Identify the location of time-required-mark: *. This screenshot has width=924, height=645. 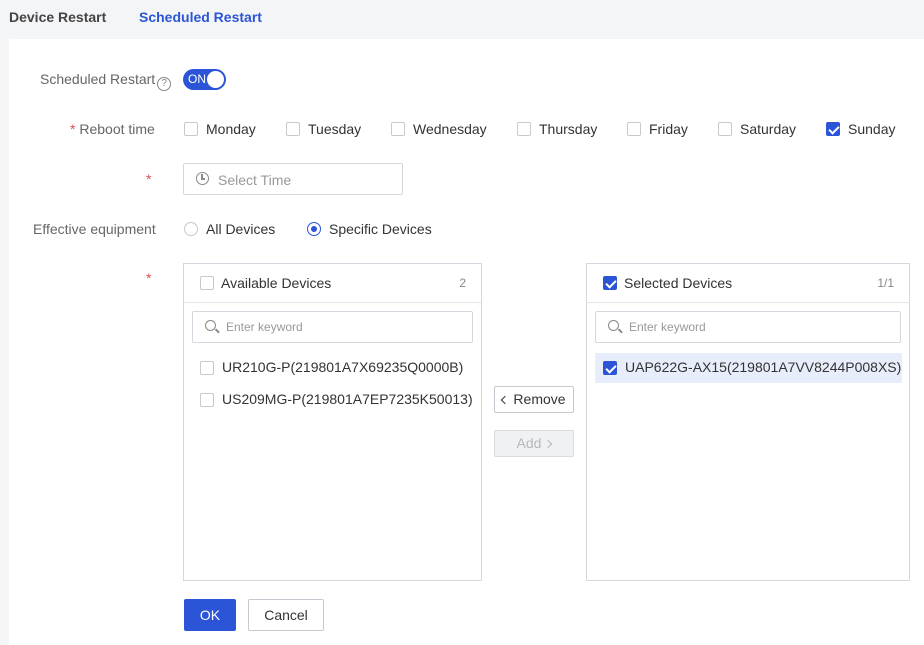
(149, 179).